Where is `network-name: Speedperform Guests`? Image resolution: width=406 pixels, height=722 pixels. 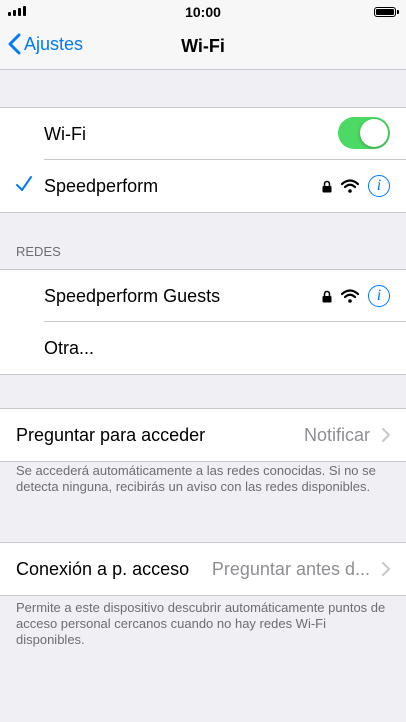 network-name: Speedperform Guests is located at coordinates (132, 295).